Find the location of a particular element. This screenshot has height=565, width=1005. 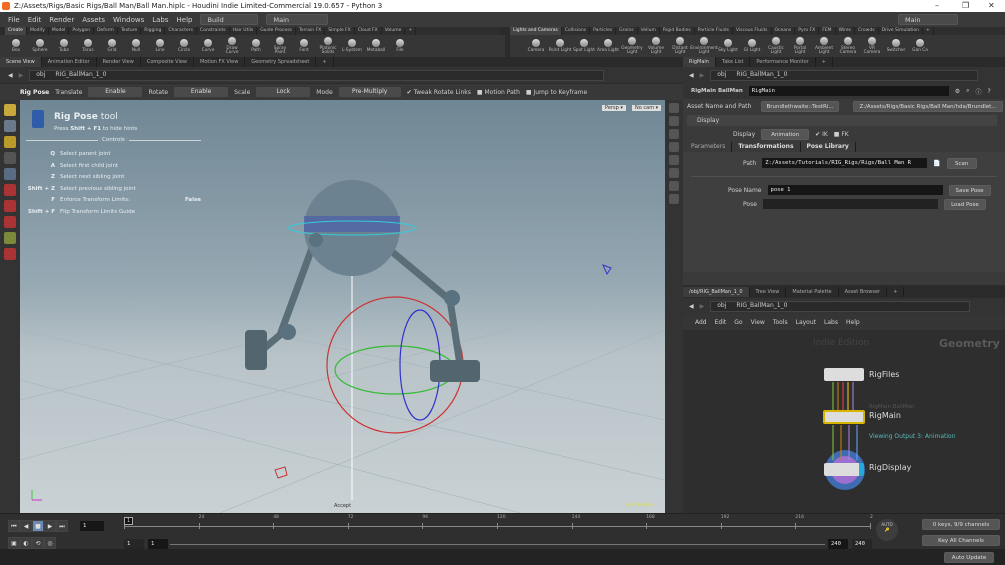

network-menu-item-edit: Edit is located at coordinates (721, 322).